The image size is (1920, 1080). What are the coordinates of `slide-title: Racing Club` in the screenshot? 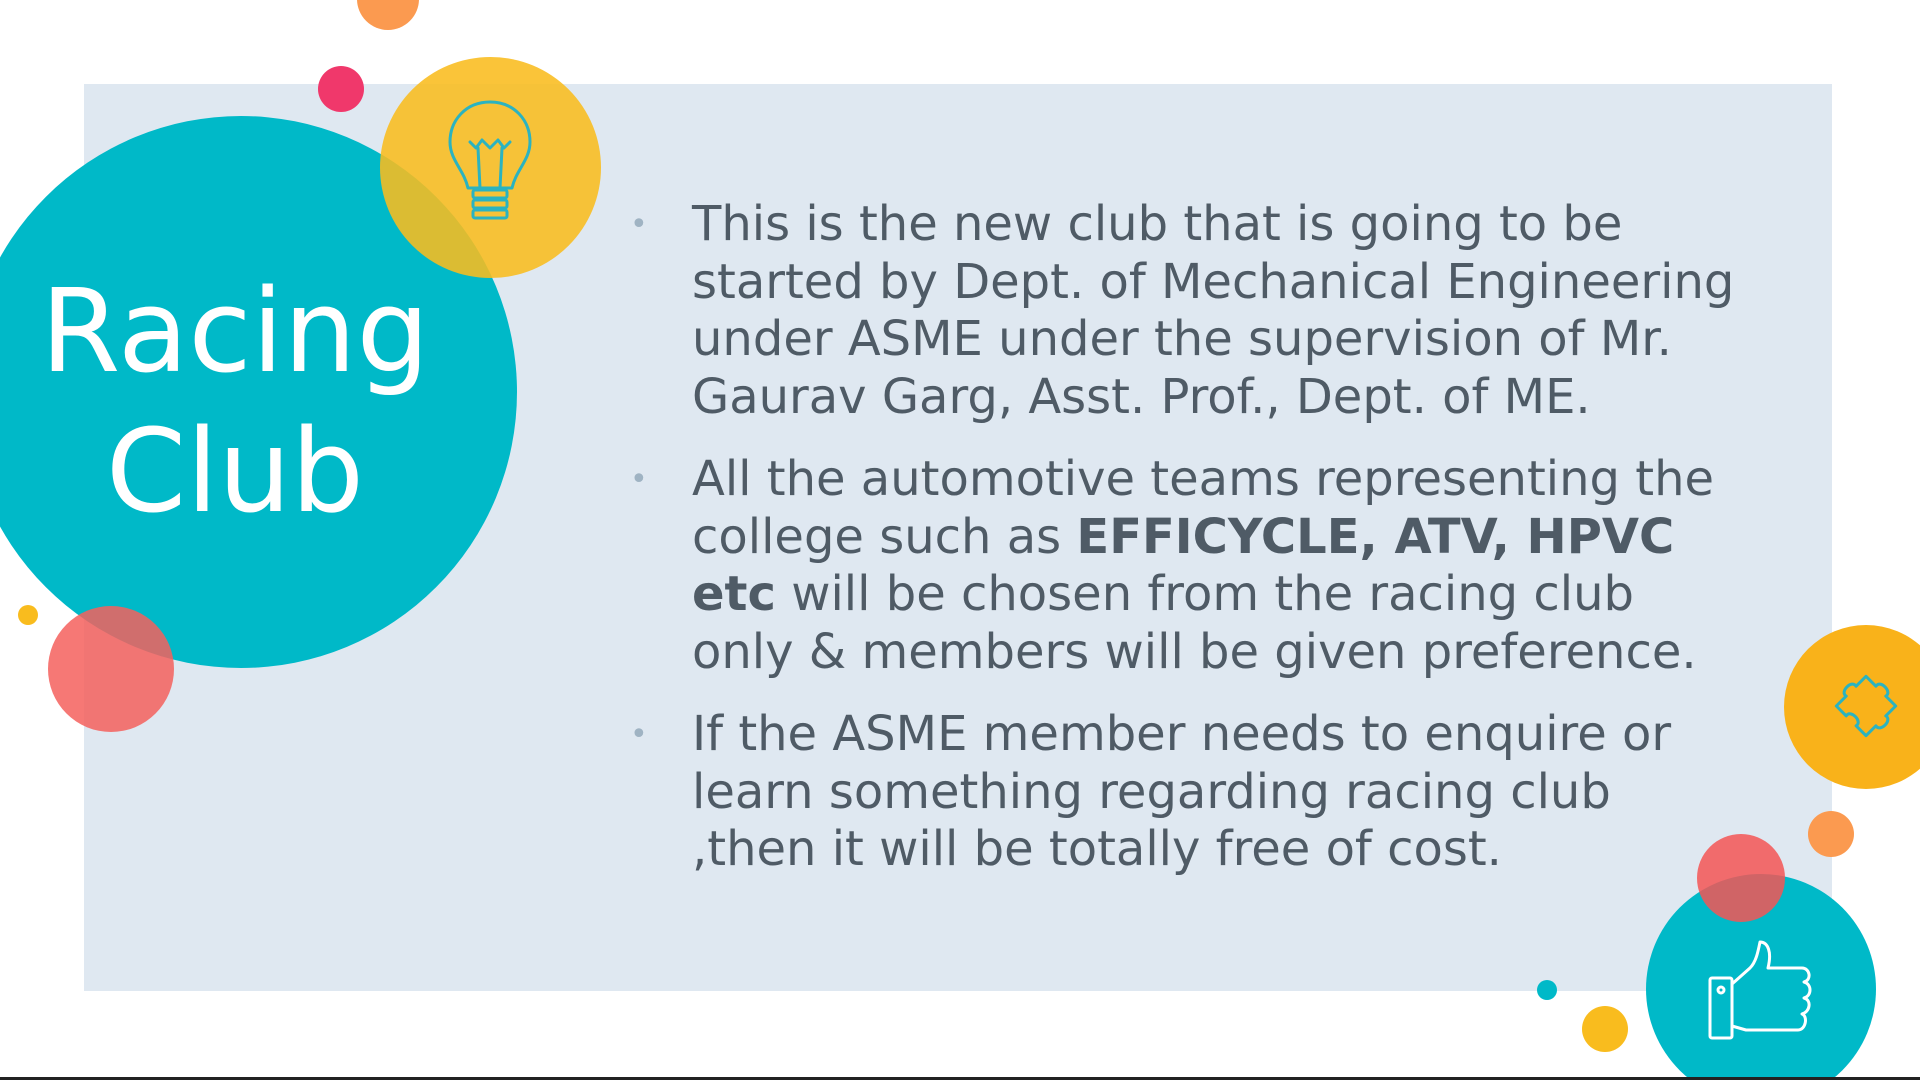 It's located at (235, 402).